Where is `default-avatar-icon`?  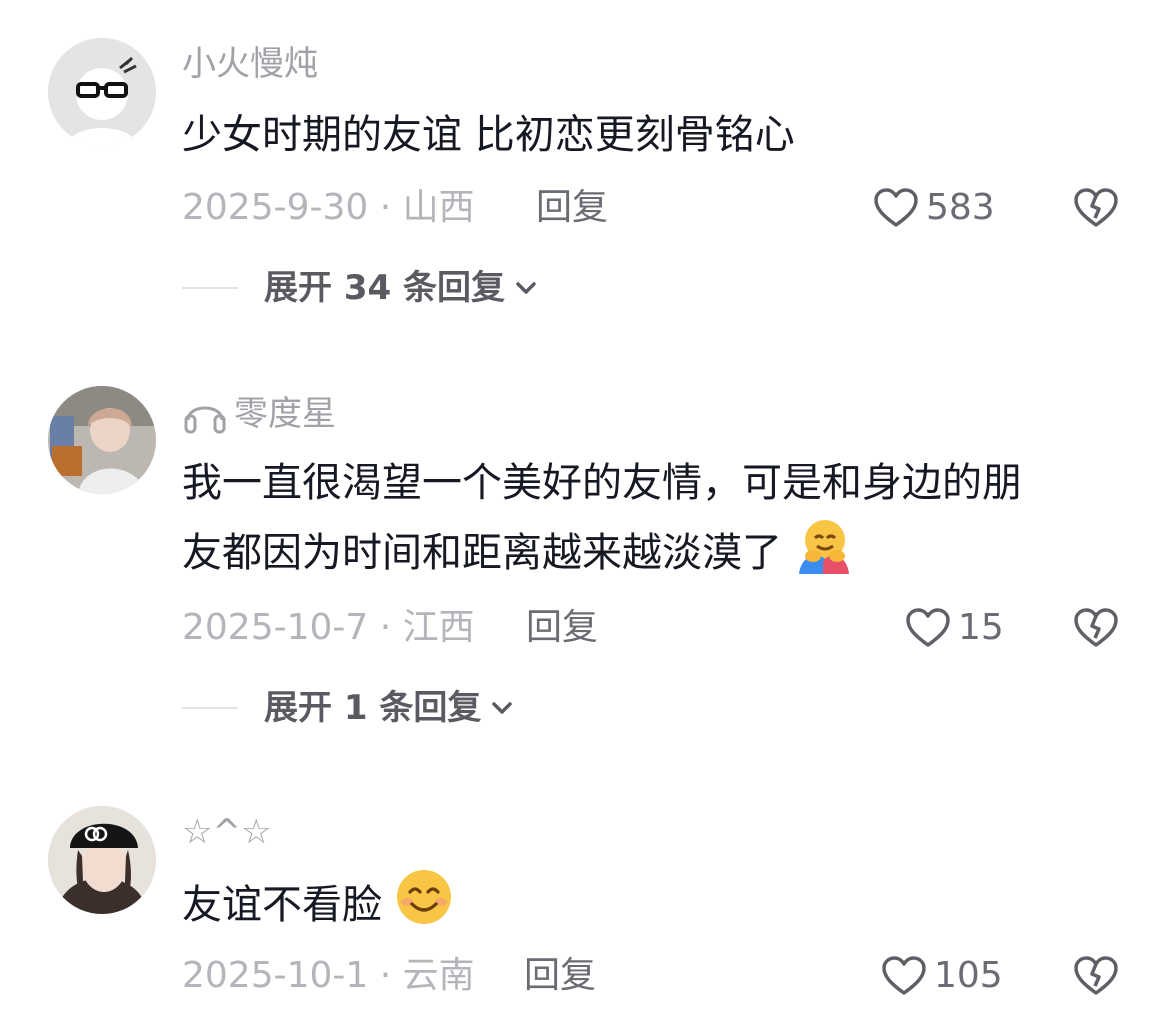 default-avatar-icon is located at coordinates (102, 92).